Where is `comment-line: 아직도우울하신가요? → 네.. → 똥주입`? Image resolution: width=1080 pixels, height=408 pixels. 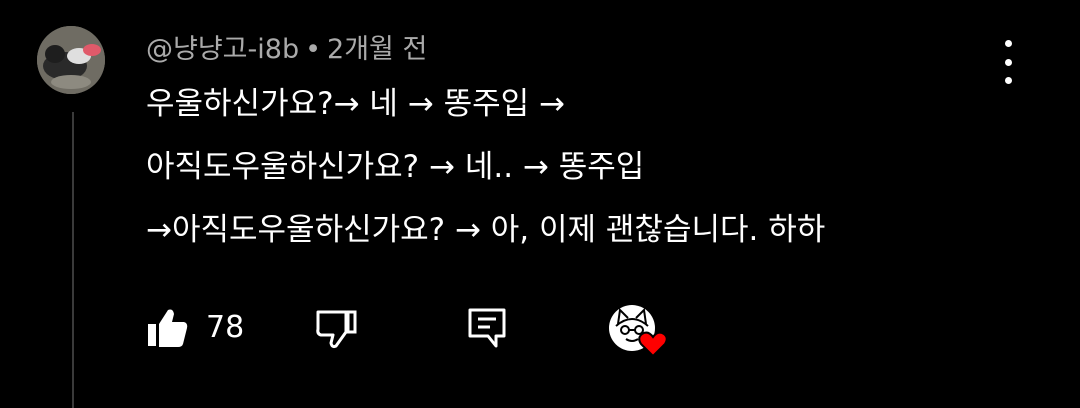 comment-line: 아직도우울하신가요? → 네.. → 똥주입 is located at coordinates (395, 167).